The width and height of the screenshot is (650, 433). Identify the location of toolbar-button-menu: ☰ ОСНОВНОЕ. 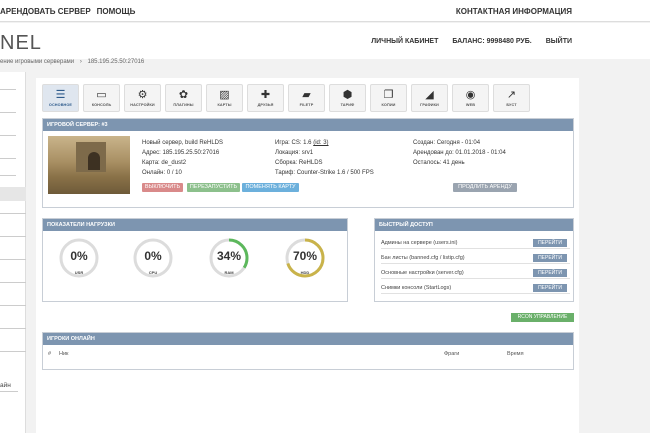
(60, 98).